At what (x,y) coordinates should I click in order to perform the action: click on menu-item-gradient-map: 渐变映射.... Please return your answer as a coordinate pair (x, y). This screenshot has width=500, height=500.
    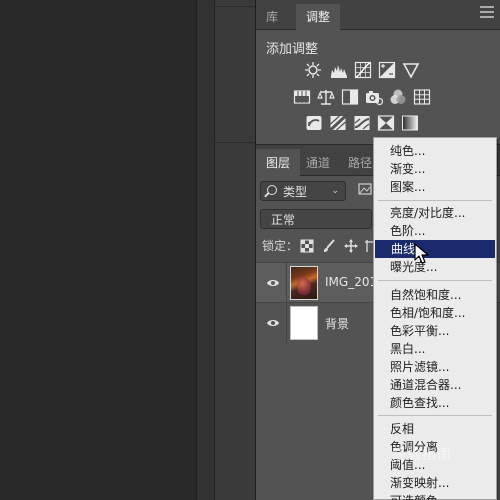
    Looking at the image, I should click on (435, 483).